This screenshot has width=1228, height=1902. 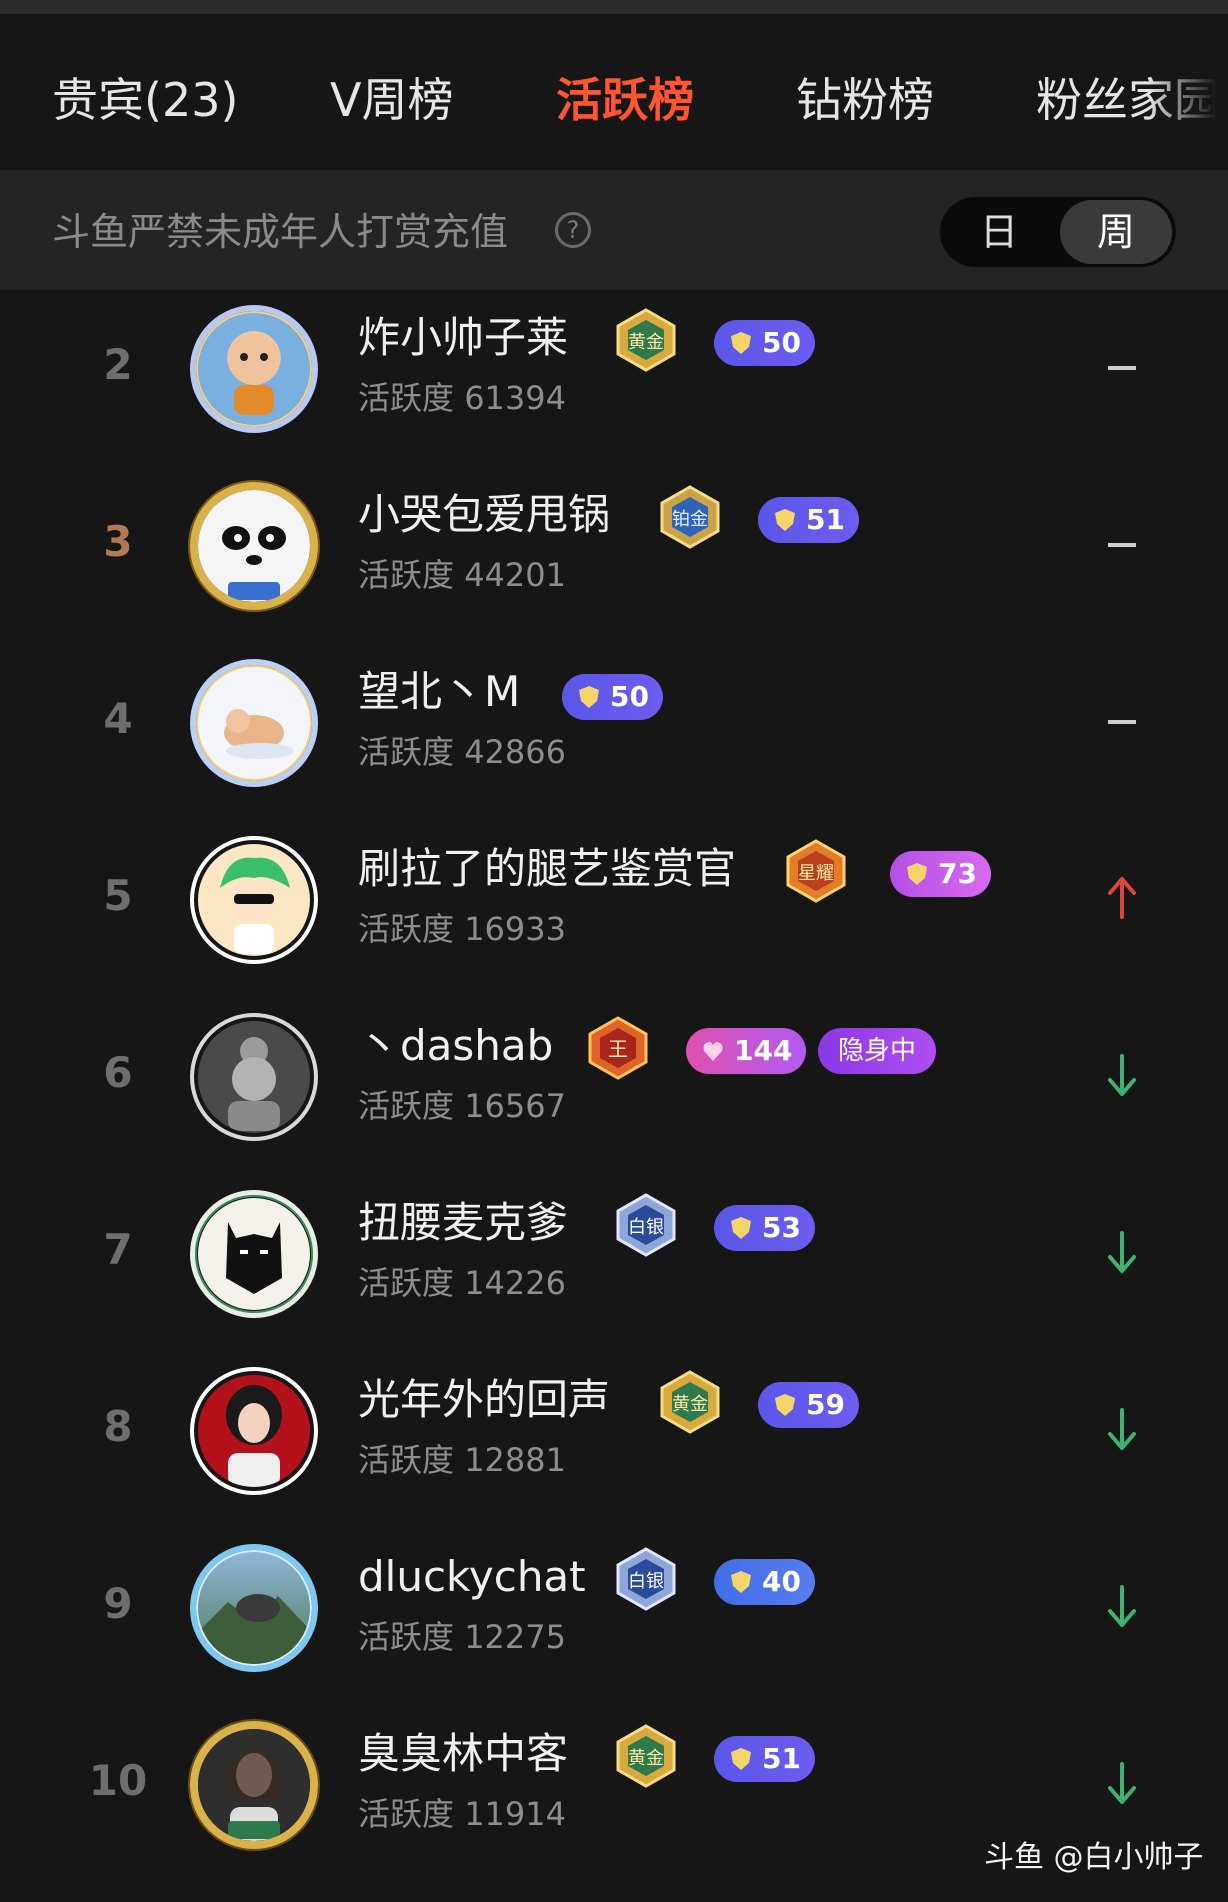 I want to click on rank-number: 7, so click(x=118, y=1249).